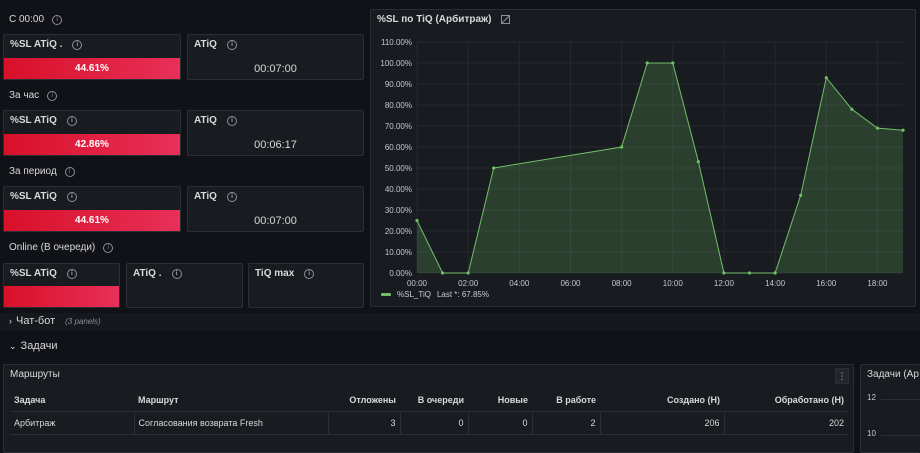 This screenshot has width=920, height=453. What do you see at coordinates (46, 44) in the screenshot?
I see `panel-title: %SL ATiQ .i` at bounding box center [46, 44].